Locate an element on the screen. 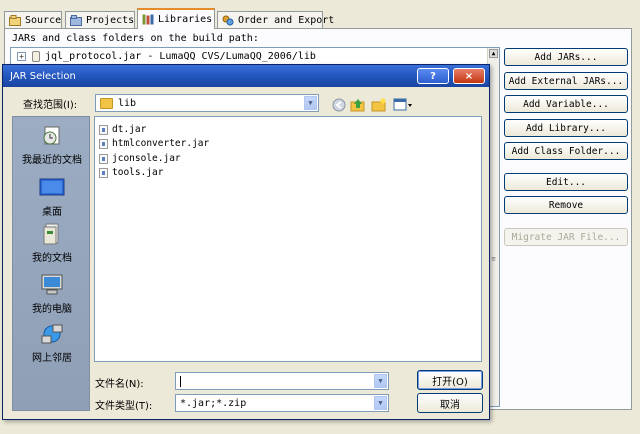  file-type-value: *.jar;*.zip is located at coordinates (213, 403).